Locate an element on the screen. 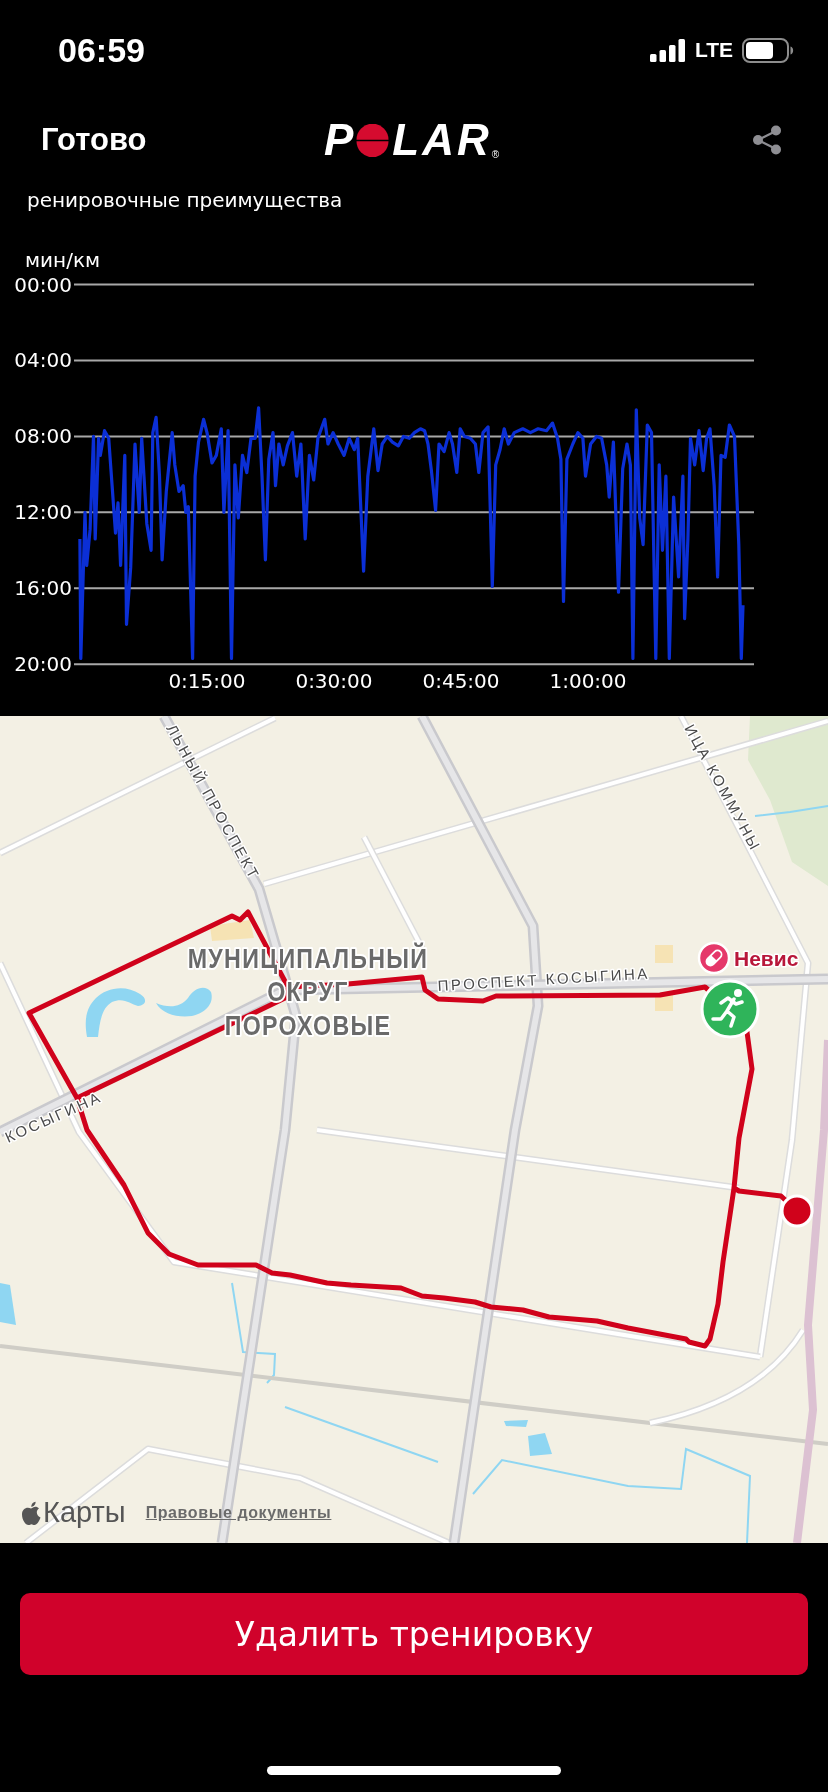 Image resolution: width=828 pixels, height=1792 pixels. axis-label: 20:00 is located at coordinates (43, 664).